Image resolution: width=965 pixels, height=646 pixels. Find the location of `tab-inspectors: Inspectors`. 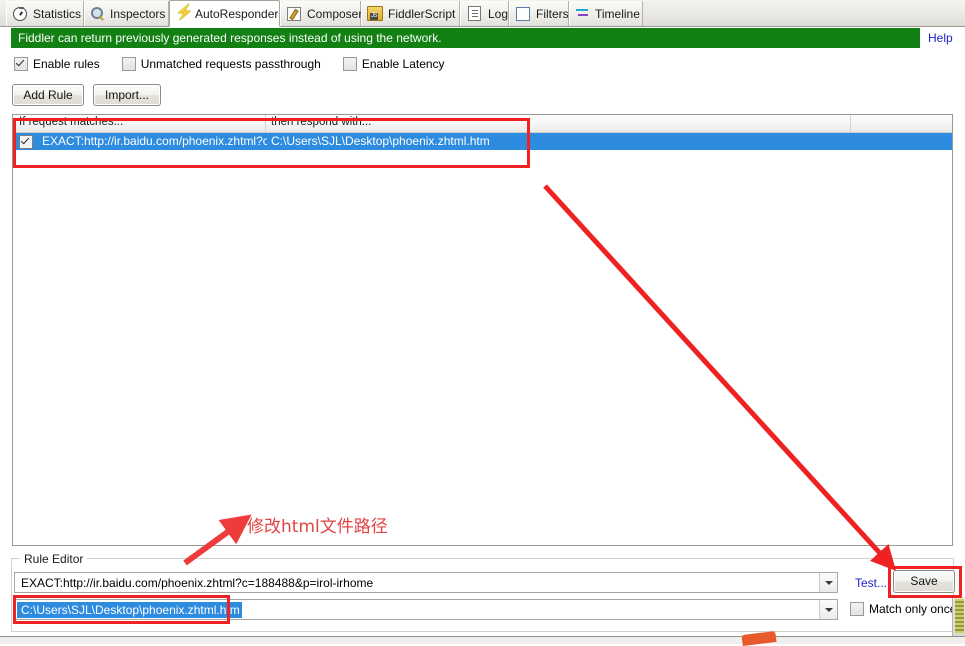

tab-inspectors: Inspectors is located at coordinates (126, 13).